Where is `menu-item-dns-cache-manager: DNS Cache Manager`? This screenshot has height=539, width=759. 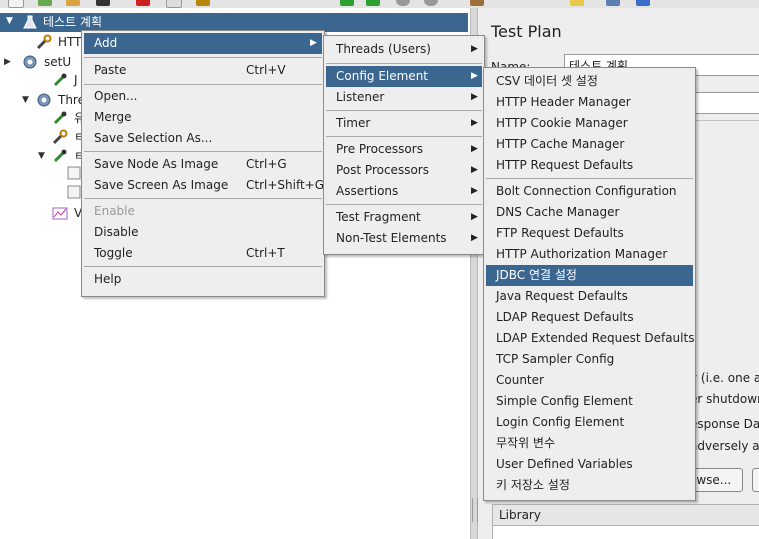
menu-item-dns-cache-manager: DNS Cache Manager is located at coordinates (589, 212).